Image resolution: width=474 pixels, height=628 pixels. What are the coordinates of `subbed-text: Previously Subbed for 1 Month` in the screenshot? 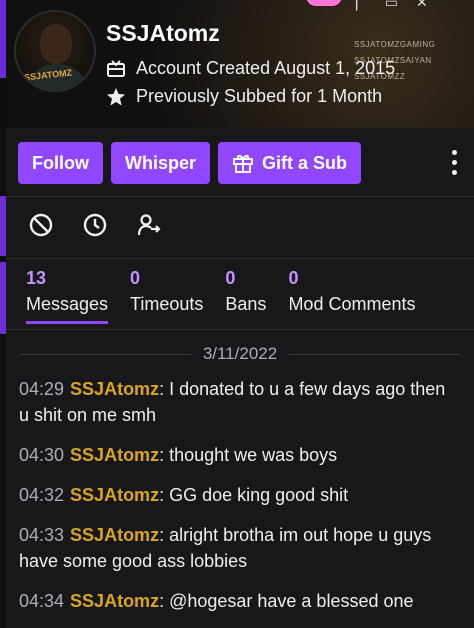 It's located at (259, 96).